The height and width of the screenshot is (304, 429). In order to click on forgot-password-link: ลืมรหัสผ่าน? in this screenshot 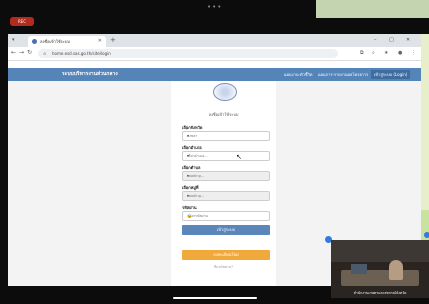, I will do `click(223, 267)`.